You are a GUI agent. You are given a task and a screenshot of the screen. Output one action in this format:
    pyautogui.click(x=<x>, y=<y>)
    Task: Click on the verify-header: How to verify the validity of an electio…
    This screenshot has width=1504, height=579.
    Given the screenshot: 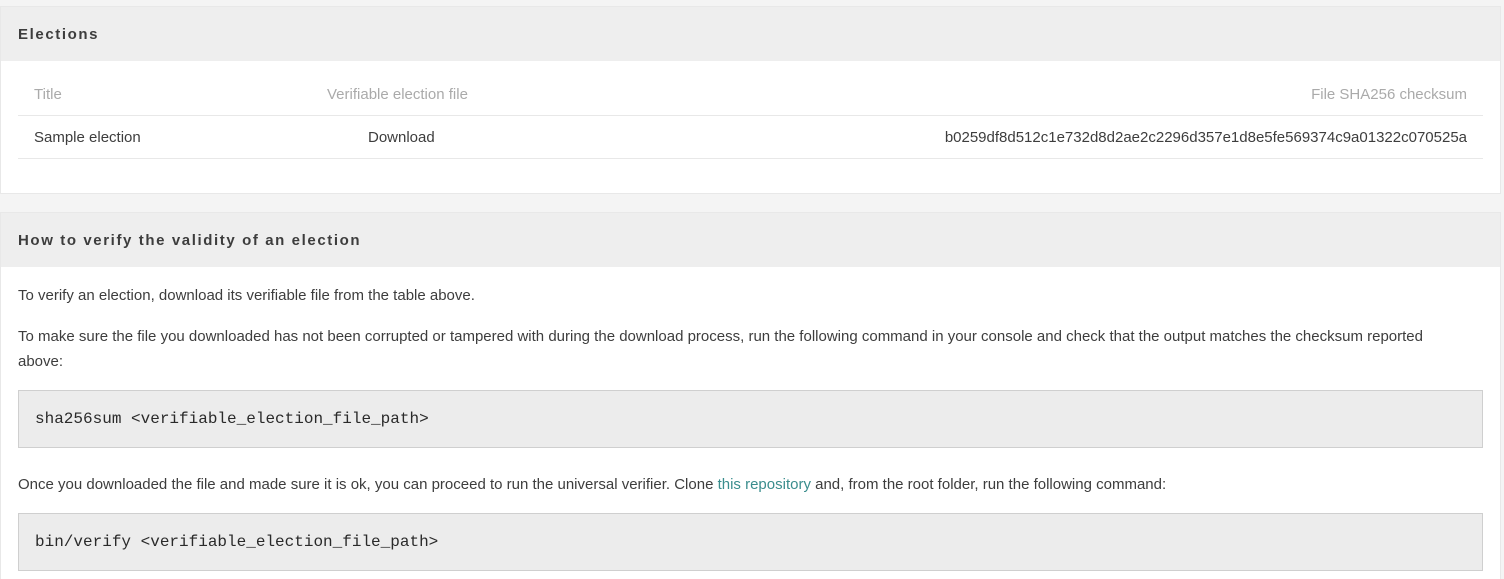 What is the action you would take?
    pyautogui.click(x=750, y=240)
    